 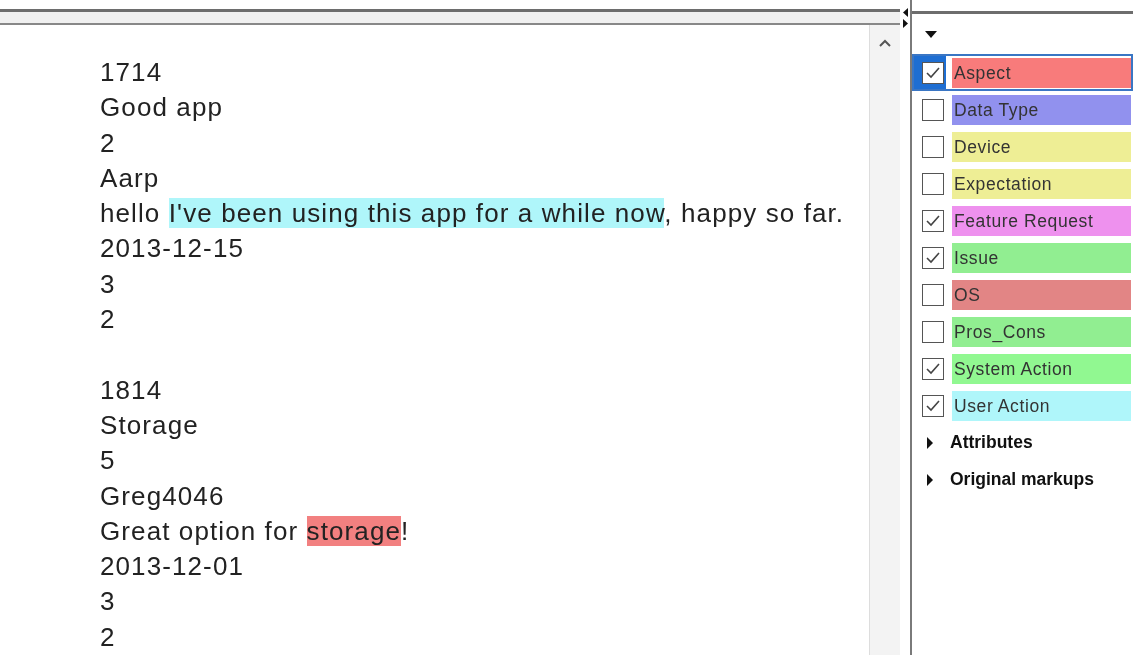 I want to click on section-title: Original markups, so click(x=1022, y=479).